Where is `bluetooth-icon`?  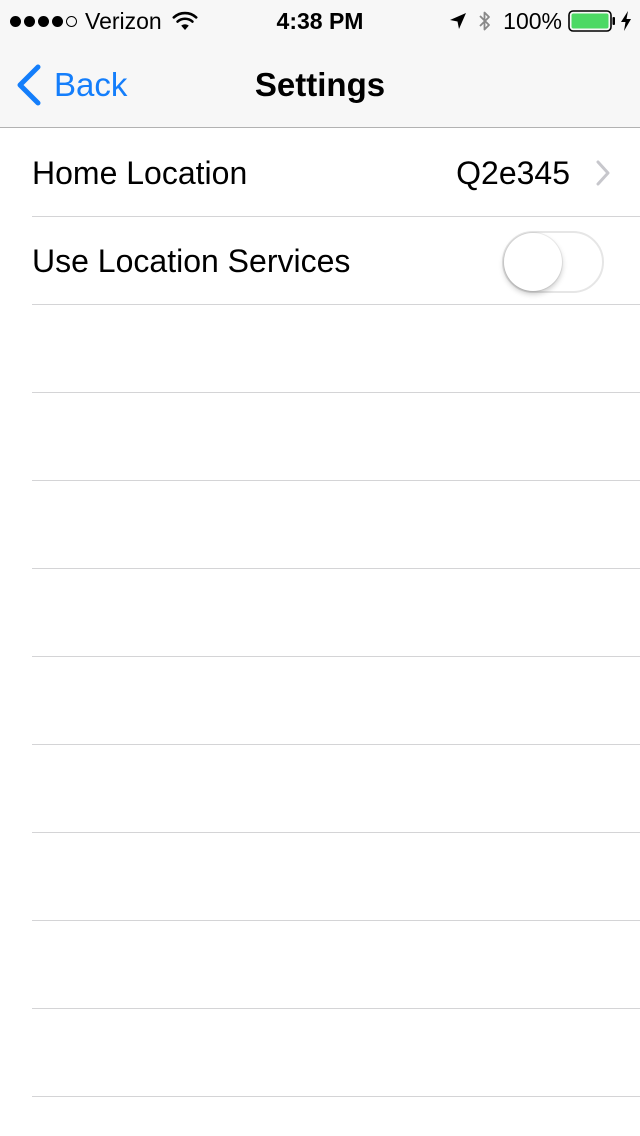 bluetooth-icon is located at coordinates (485, 21).